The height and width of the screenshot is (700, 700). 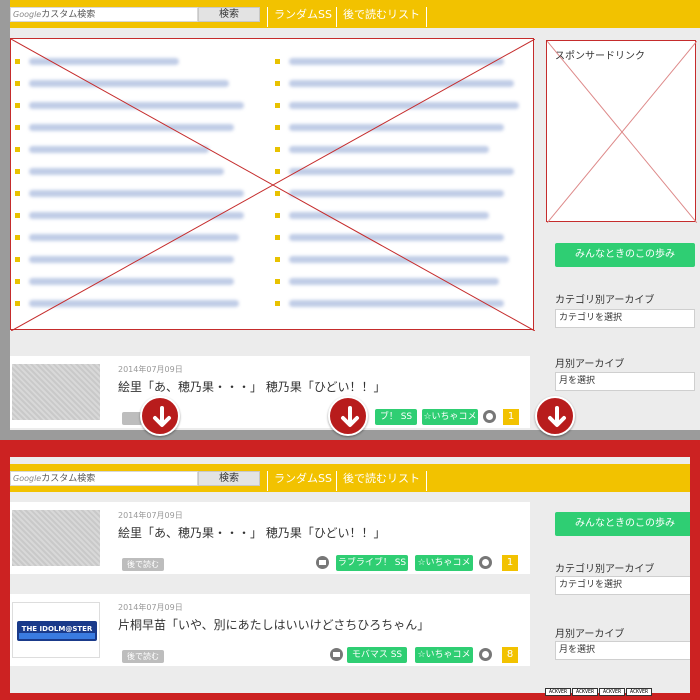 I want to click on post-thumbnail: THE IDOLM@STER, so click(x=56, y=630).